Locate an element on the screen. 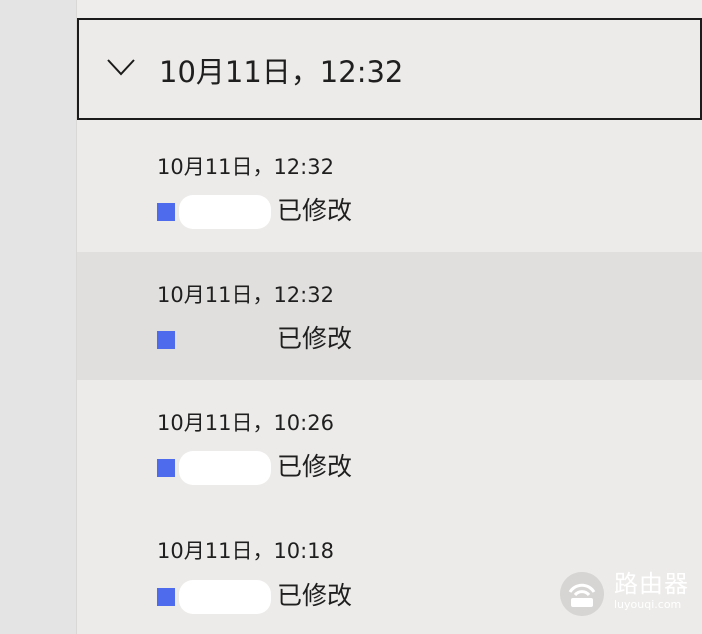 The width and height of the screenshot is (702, 634). entry-timestamp: 10月11日，10:26 is located at coordinates (245, 423).